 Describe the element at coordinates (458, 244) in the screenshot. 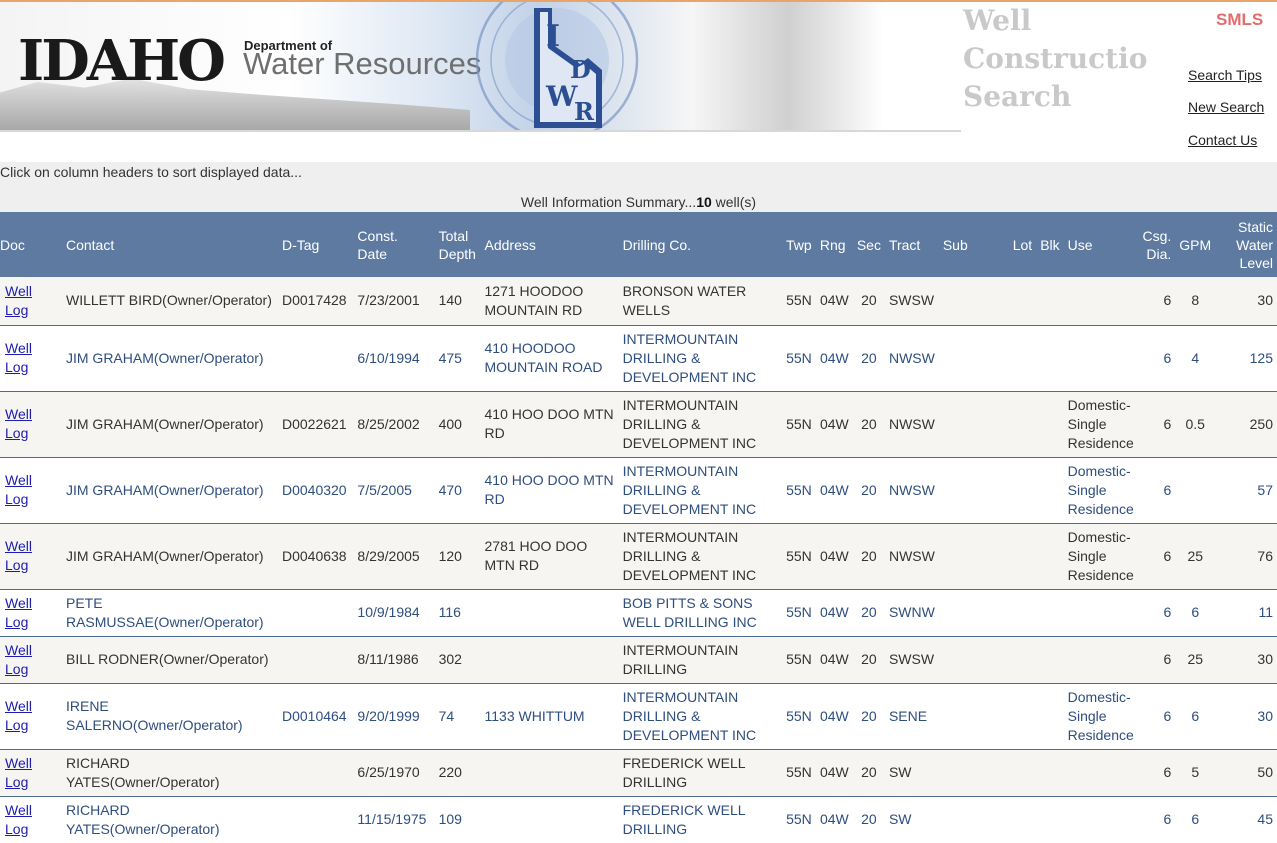

I see `col-header-total-depth: Total Depth` at that location.